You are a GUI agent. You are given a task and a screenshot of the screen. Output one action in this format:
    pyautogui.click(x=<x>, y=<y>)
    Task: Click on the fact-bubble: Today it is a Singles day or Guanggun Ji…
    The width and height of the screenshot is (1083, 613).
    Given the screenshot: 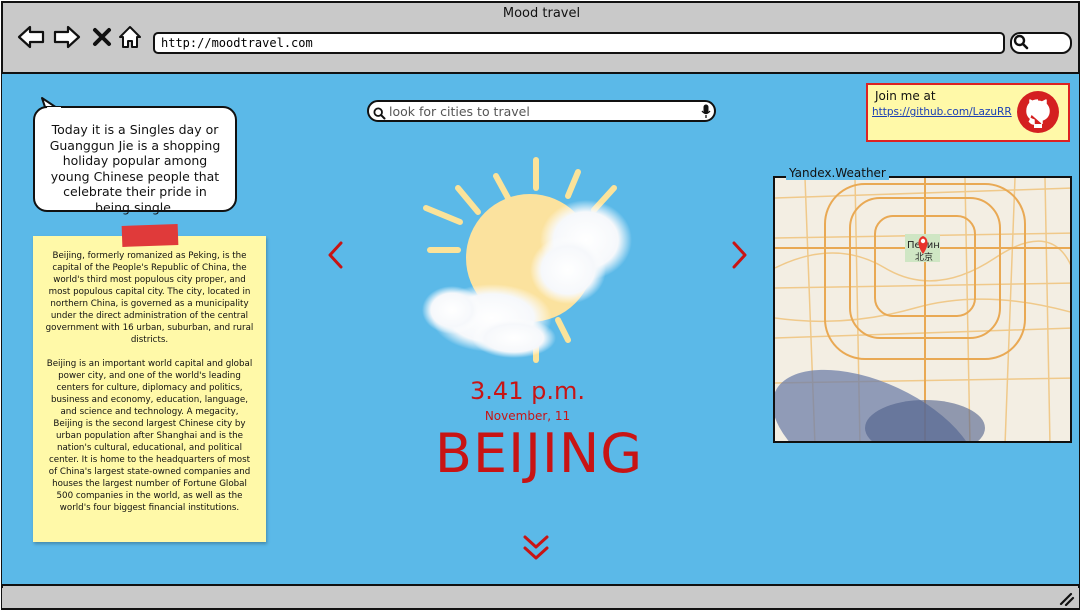 What is the action you would take?
    pyautogui.click(x=135, y=160)
    